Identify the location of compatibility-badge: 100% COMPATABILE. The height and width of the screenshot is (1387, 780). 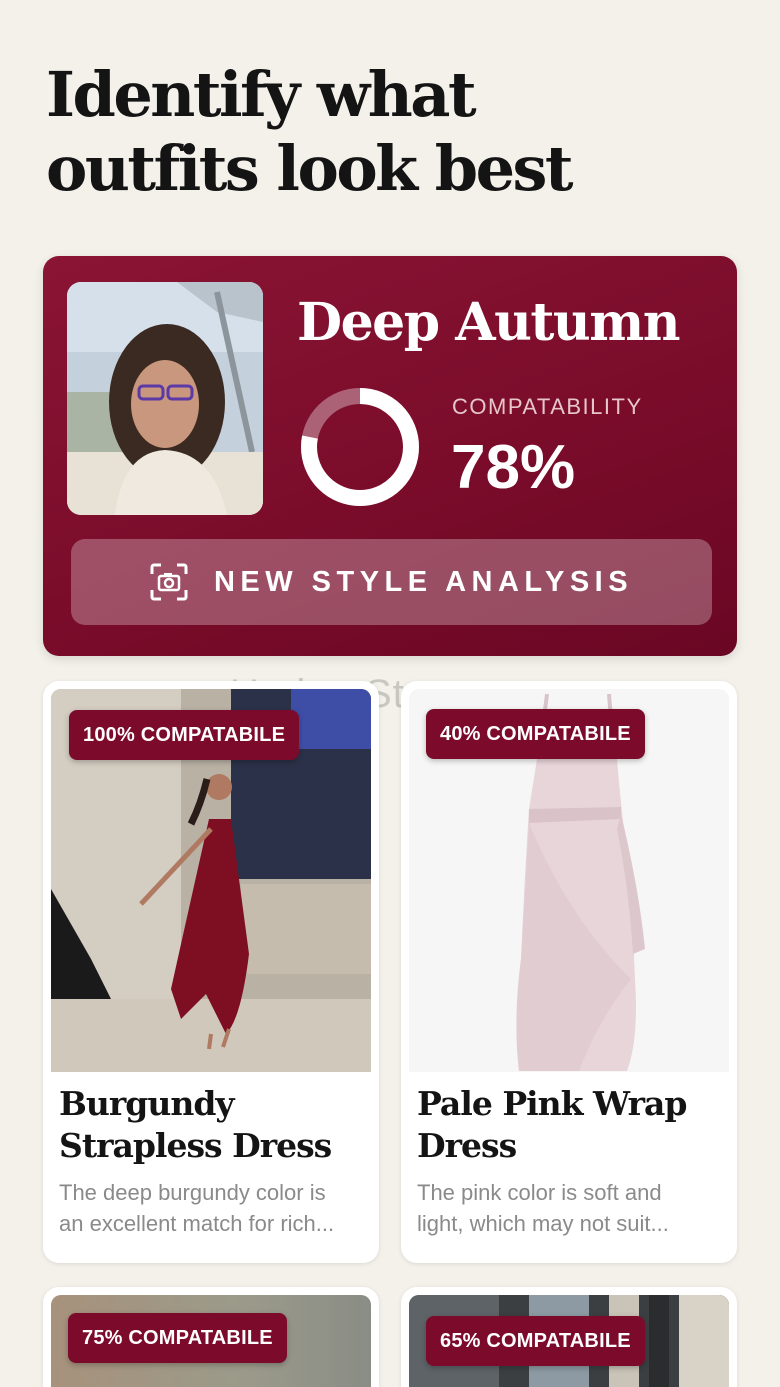
(184, 735).